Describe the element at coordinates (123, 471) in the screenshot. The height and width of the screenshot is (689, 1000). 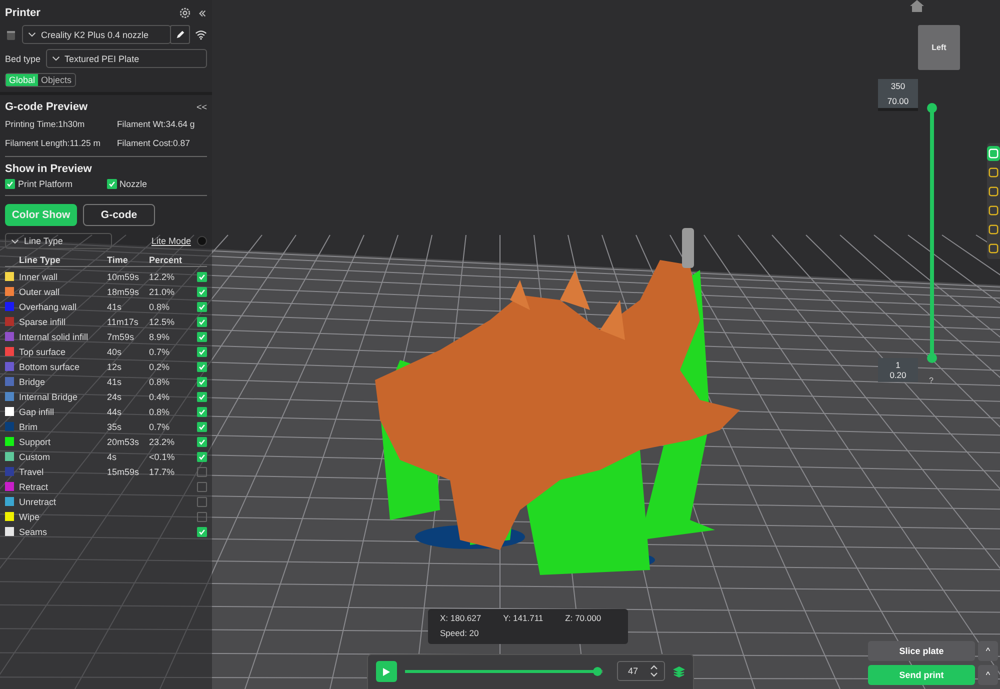
I see `time-cell: 15m59s` at that location.